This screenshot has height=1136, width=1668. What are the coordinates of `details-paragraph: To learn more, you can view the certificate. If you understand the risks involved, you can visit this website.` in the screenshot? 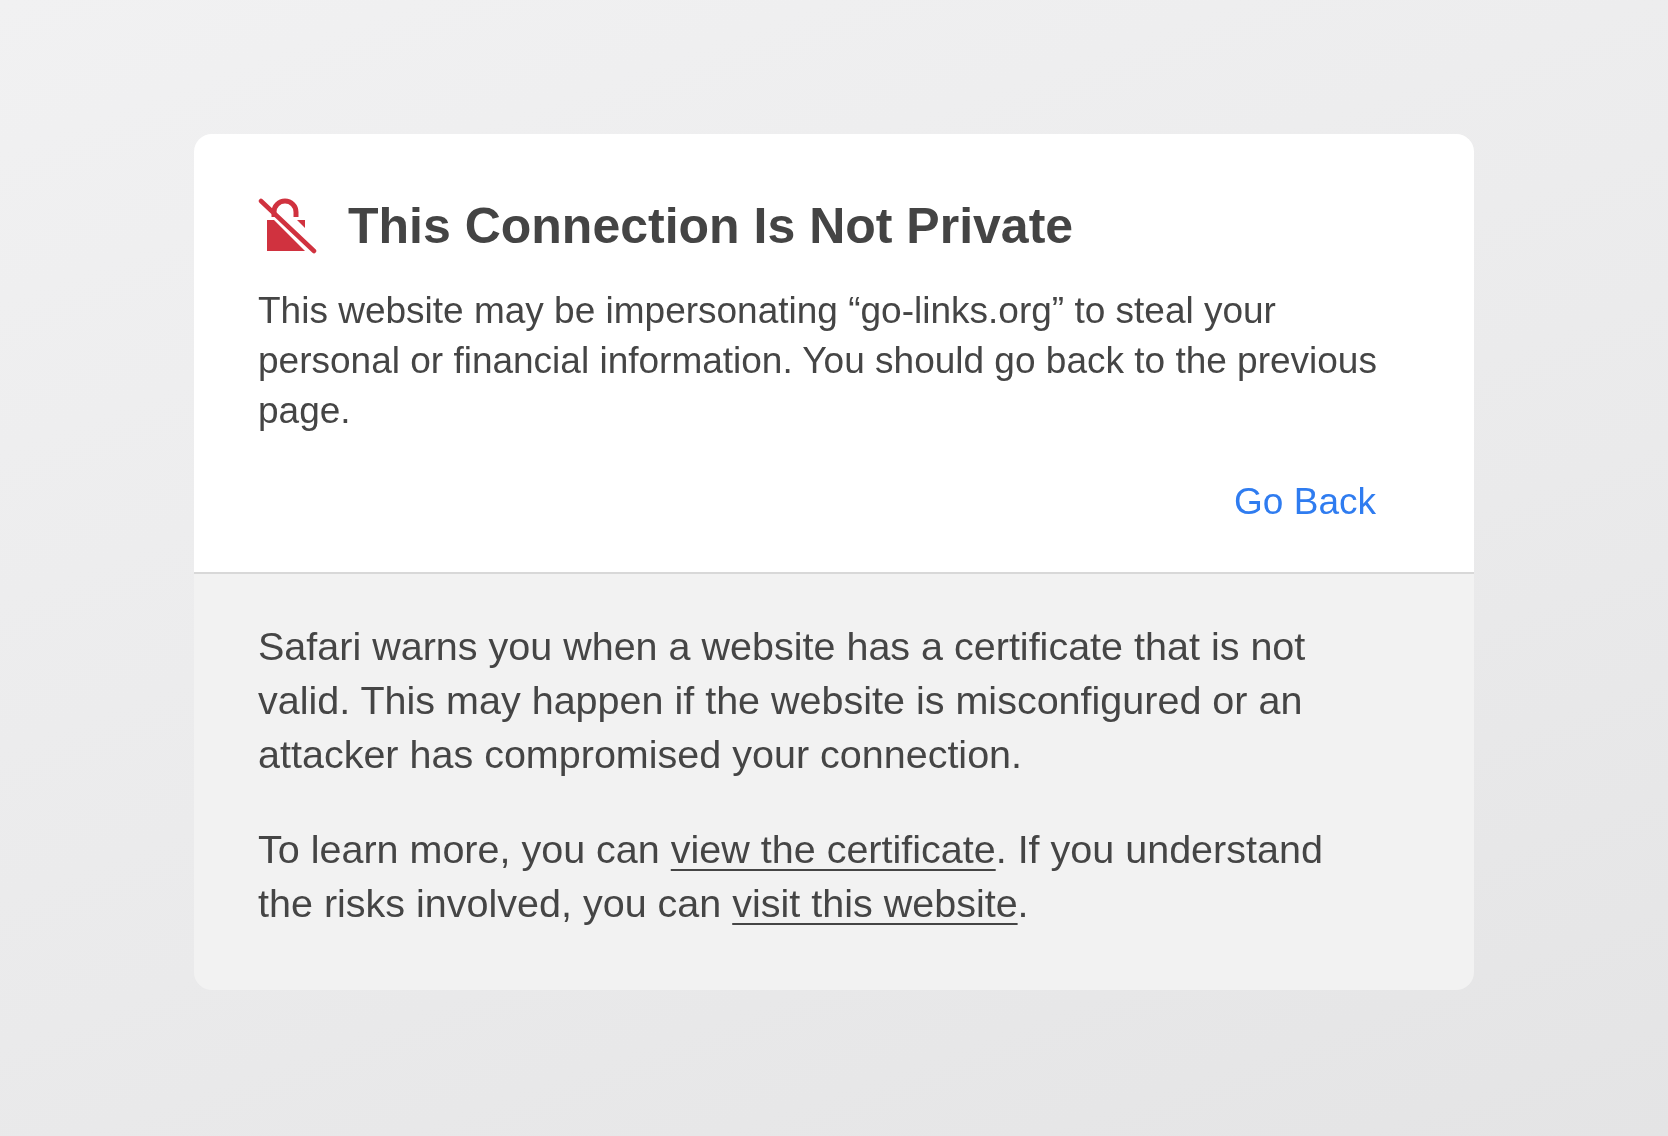 It's located at (791, 876).